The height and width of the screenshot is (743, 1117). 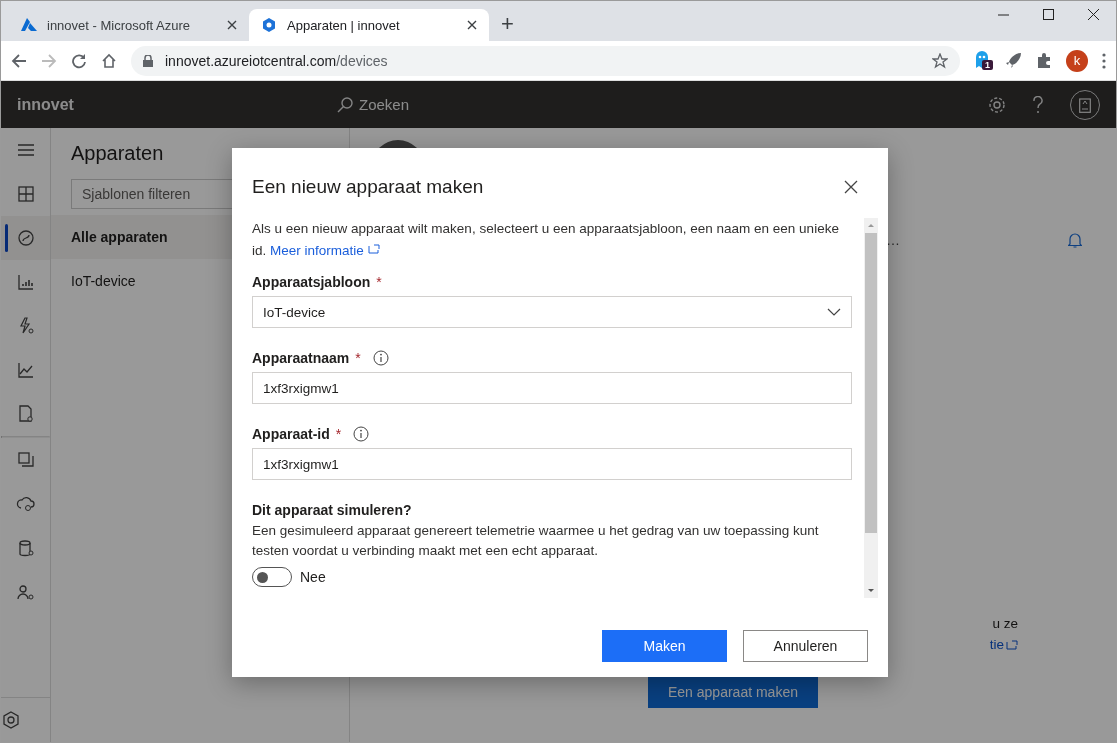 What do you see at coordinates (384, 104) in the screenshot?
I see `search-placeholder: Zoeken` at bounding box center [384, 104].